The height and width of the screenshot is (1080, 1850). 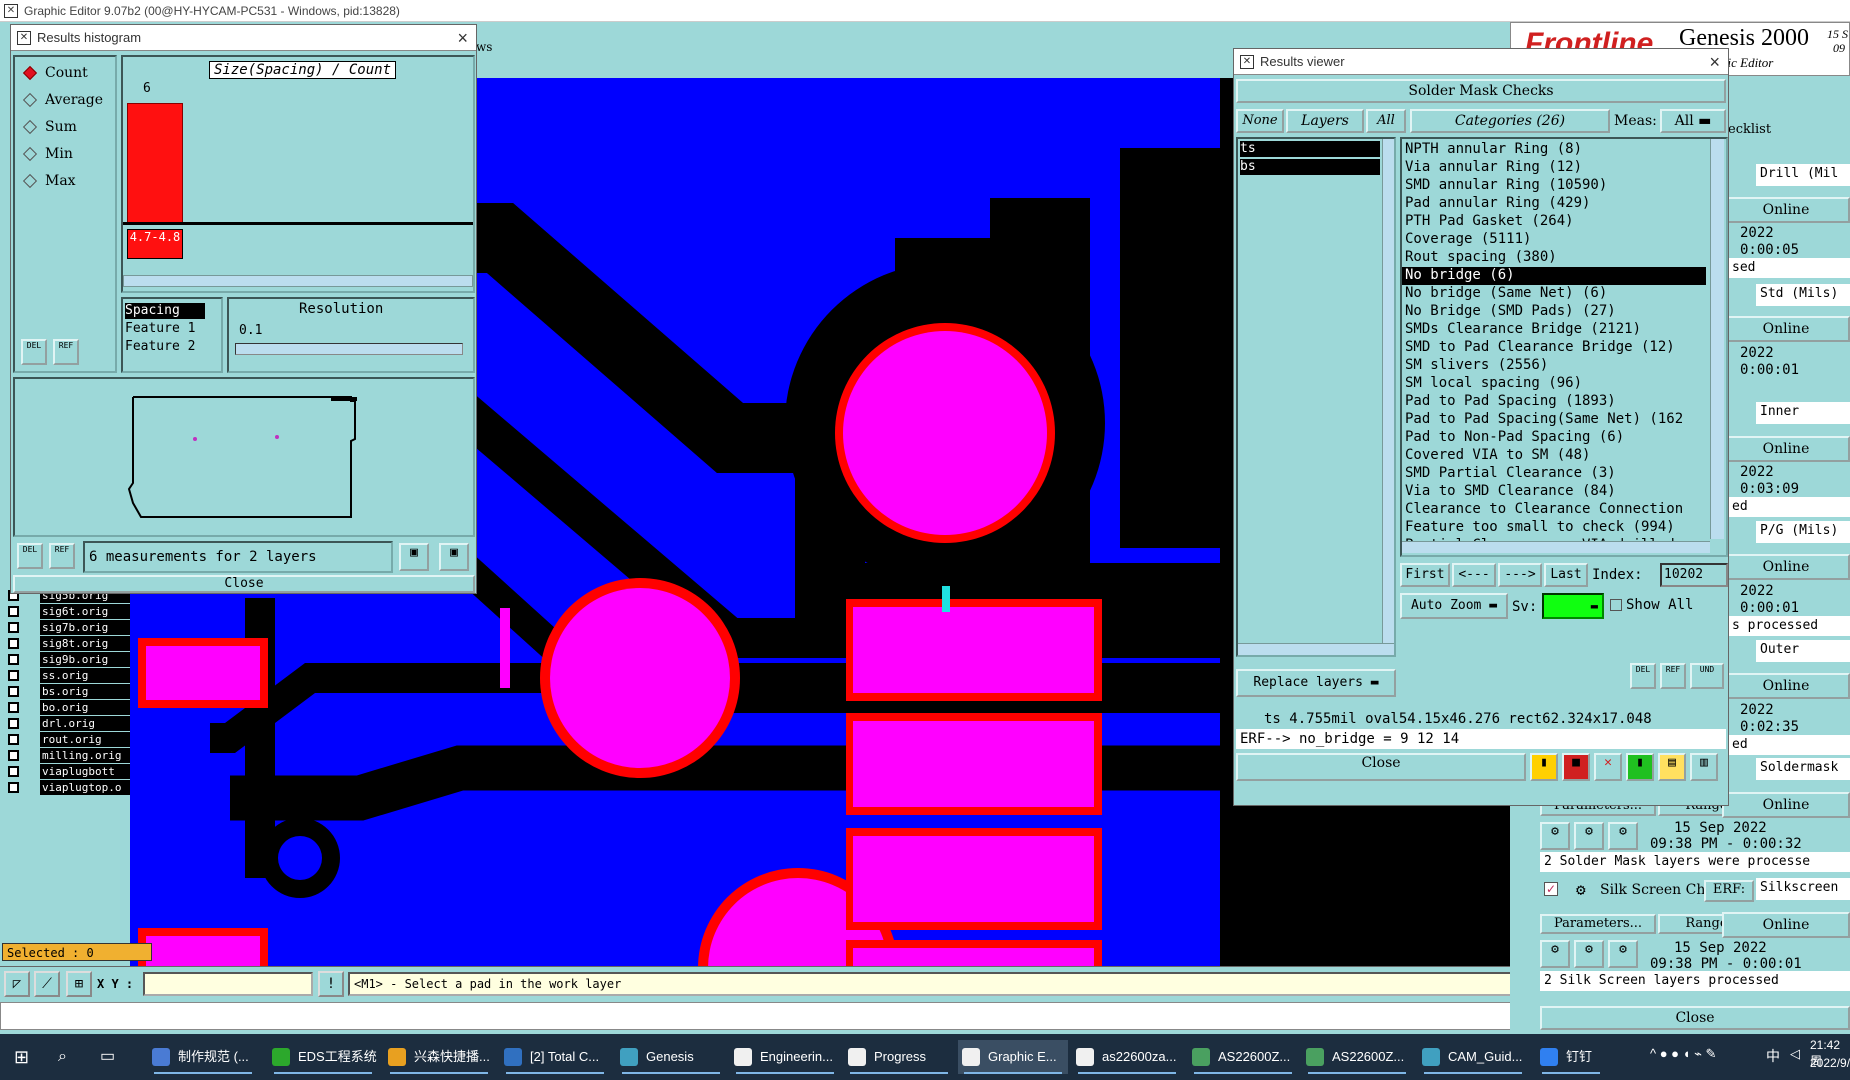 I want to click on category-item: SMD Partial Clearance (3), so click(x=1554, y=474).